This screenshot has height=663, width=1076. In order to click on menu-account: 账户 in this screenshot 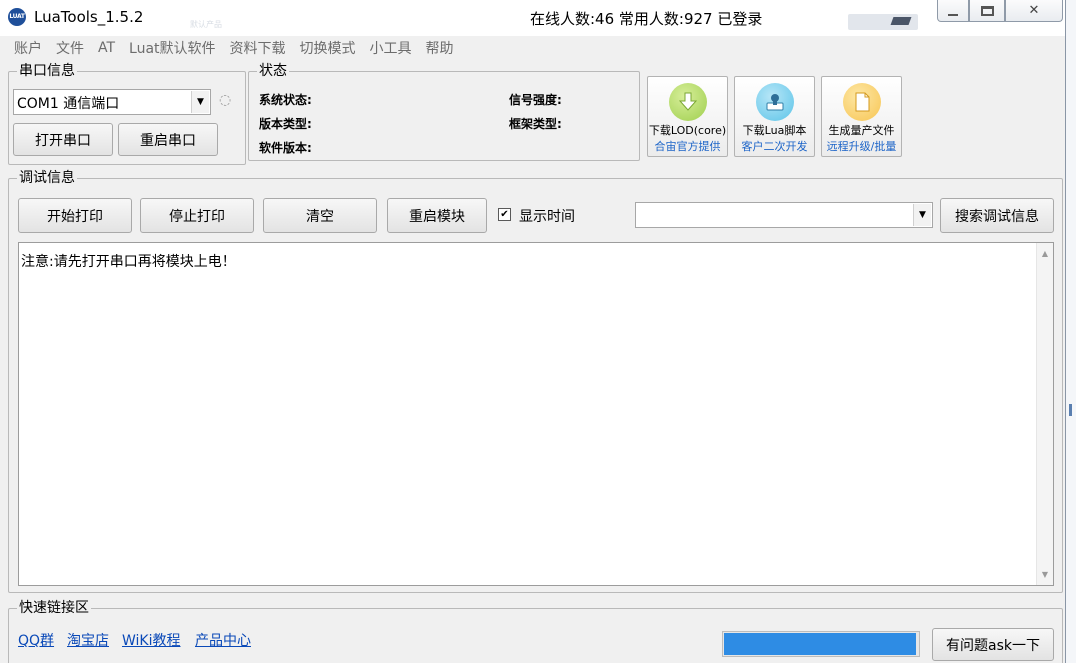, I will do `click(28, 48)`.